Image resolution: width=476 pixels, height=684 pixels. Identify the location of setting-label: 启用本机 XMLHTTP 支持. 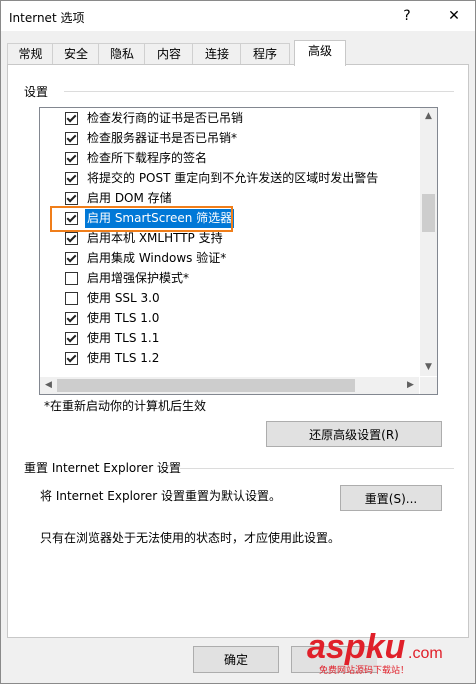
(155, 238).